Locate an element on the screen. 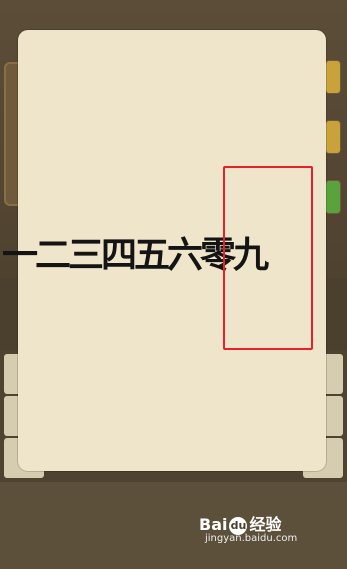  baidu-watermark: Bai du 经验 jingyan.baidu.com is located at coordinates (259, 531).